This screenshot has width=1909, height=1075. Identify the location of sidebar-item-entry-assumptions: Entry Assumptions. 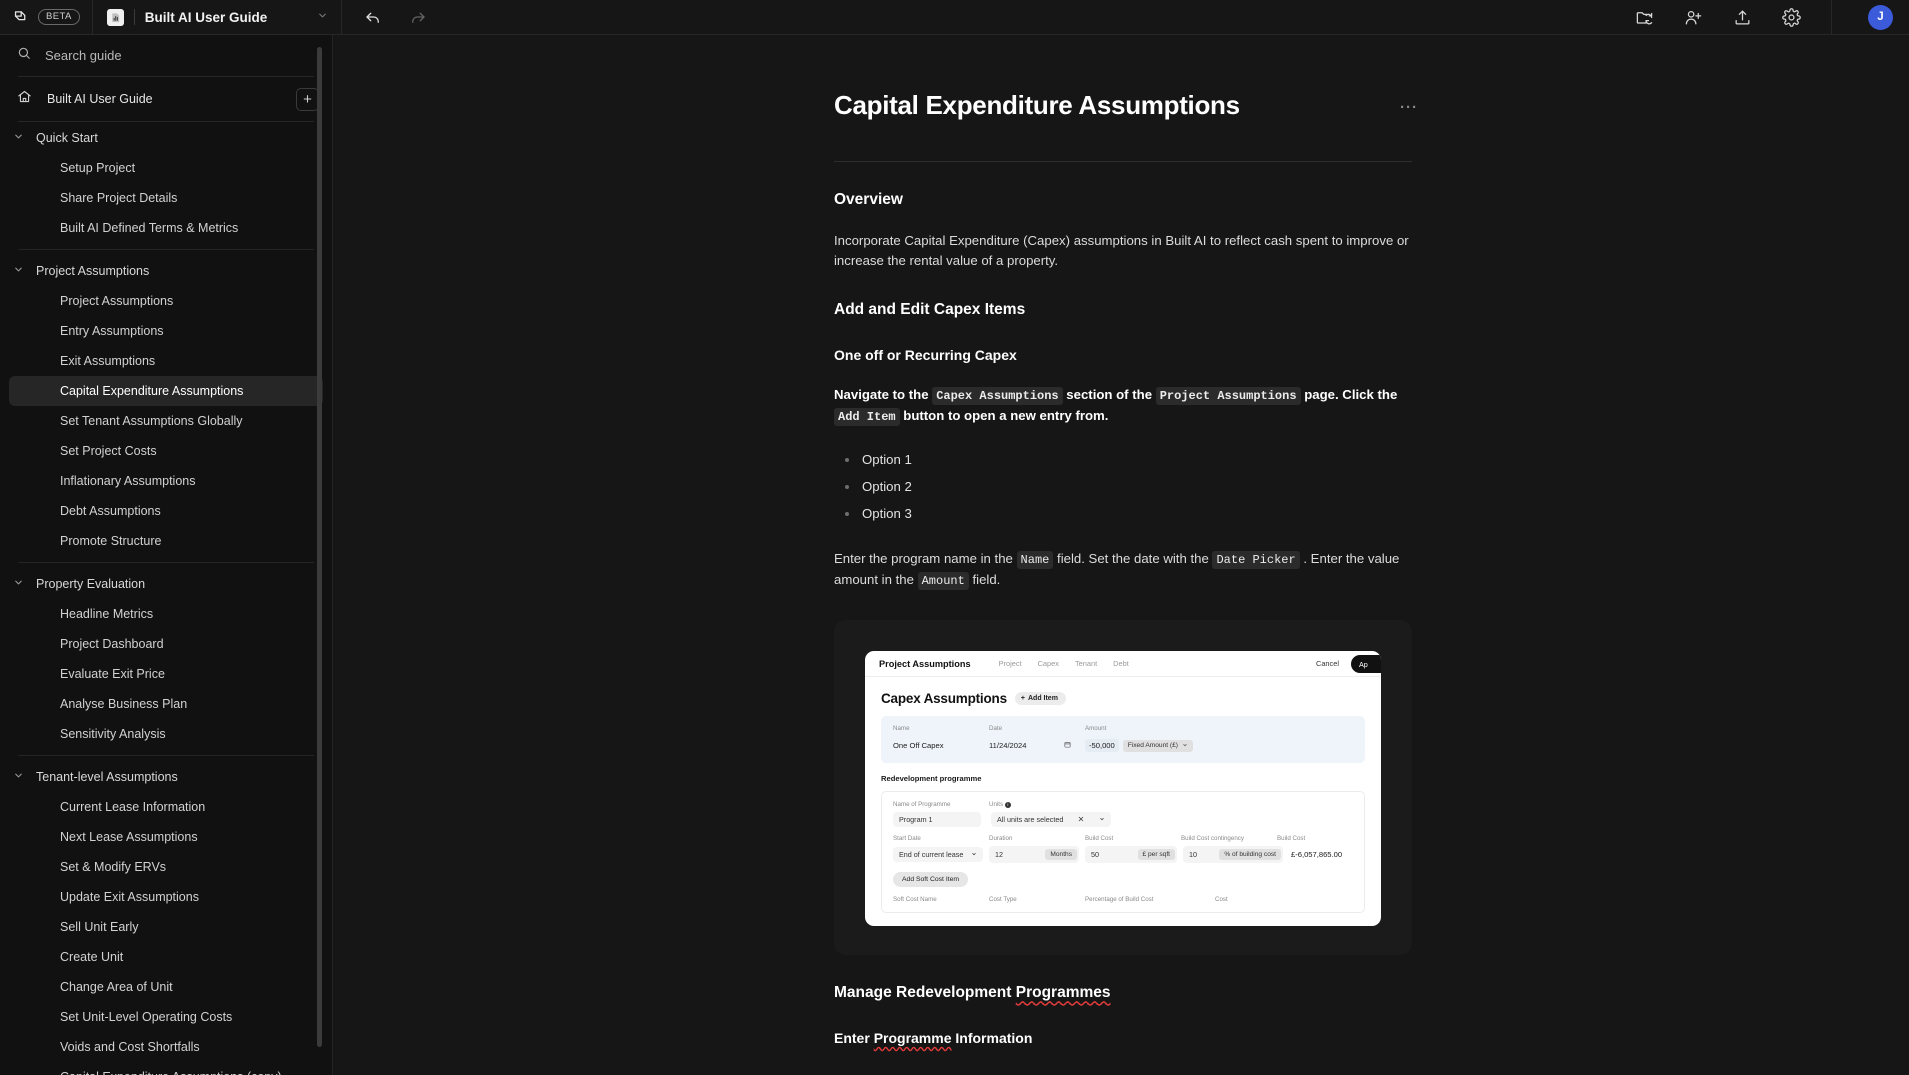
(166, 331).